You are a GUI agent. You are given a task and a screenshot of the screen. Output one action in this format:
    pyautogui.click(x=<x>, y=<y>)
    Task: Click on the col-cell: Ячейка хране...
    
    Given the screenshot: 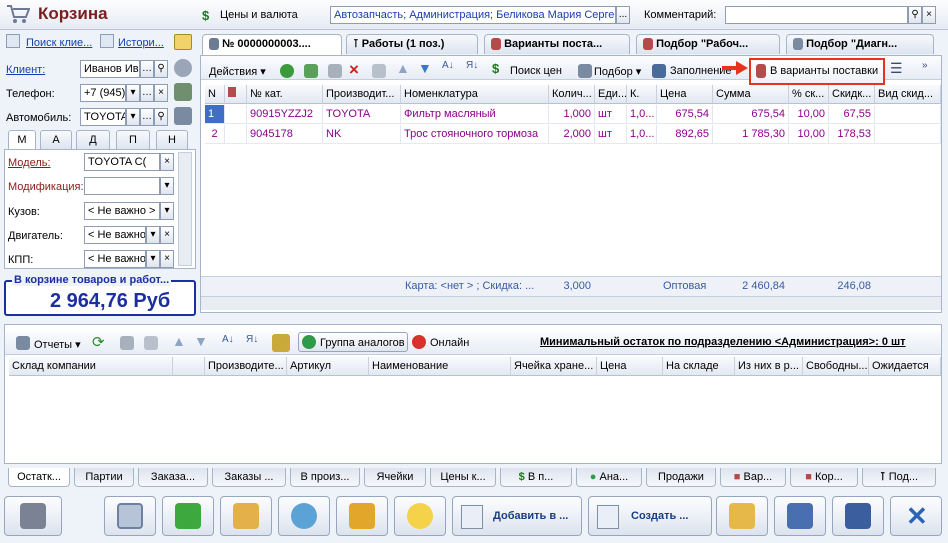 What is the action you would take?
    pyautogui.click(x=554, y=366)
    